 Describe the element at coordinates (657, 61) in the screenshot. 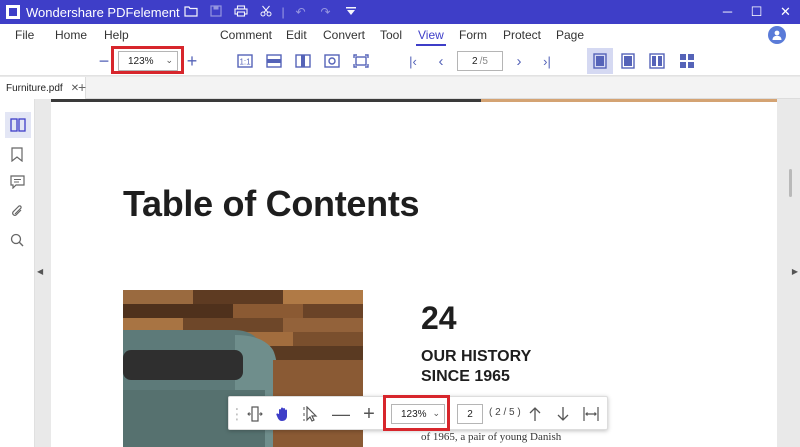

I see `two-page-icon` at that location.